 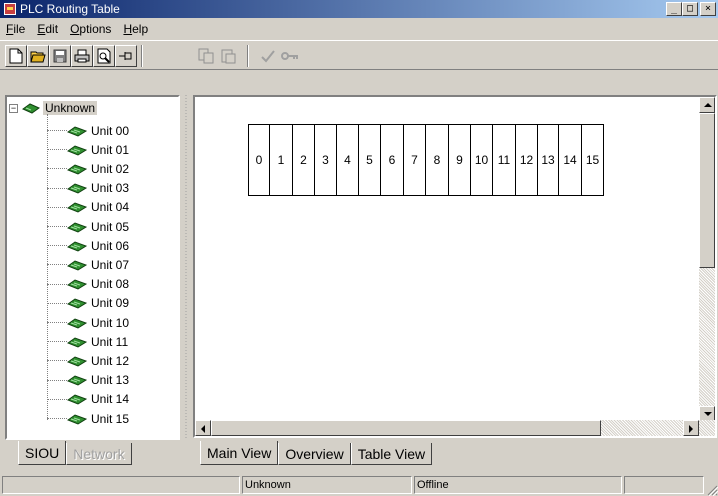 What do you see at coordinates (708, 9) in the screenshot?
I see `close-button: ×` at bounding box center [708, 9].